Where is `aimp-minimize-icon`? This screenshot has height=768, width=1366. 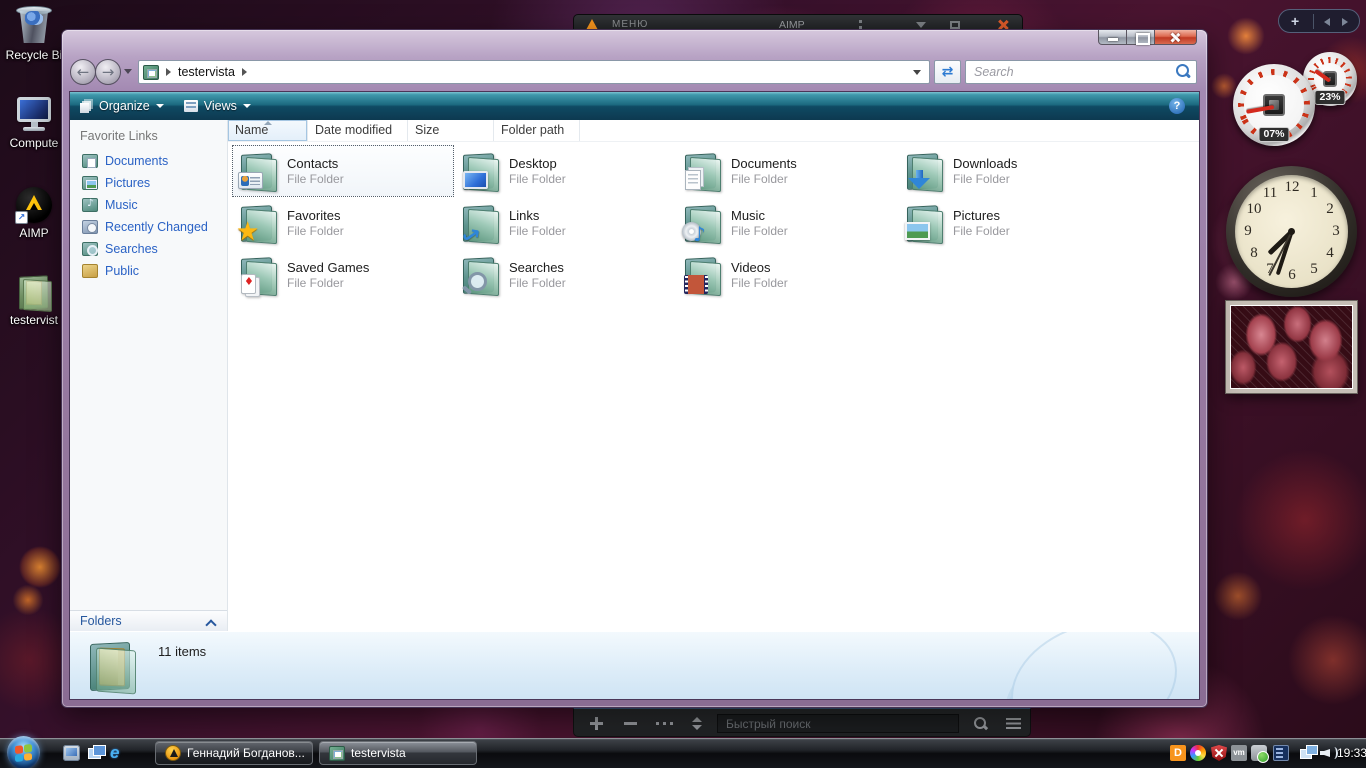
aimp-minimize-icon is located at coordinates (921, 25).